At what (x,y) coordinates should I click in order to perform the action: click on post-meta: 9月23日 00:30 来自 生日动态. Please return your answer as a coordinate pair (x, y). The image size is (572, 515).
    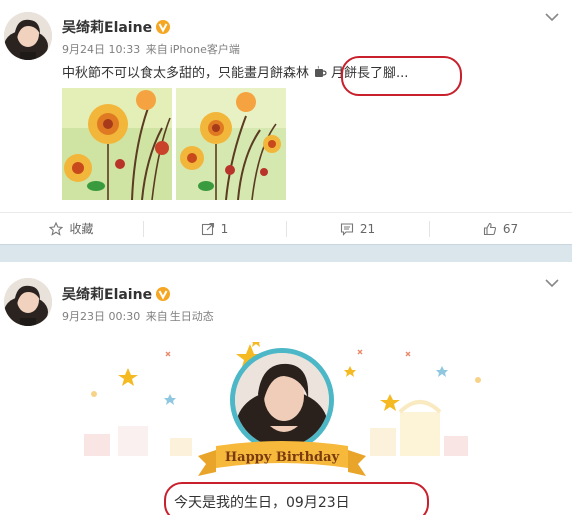
    Looking at the image, I should click on (139, 316).